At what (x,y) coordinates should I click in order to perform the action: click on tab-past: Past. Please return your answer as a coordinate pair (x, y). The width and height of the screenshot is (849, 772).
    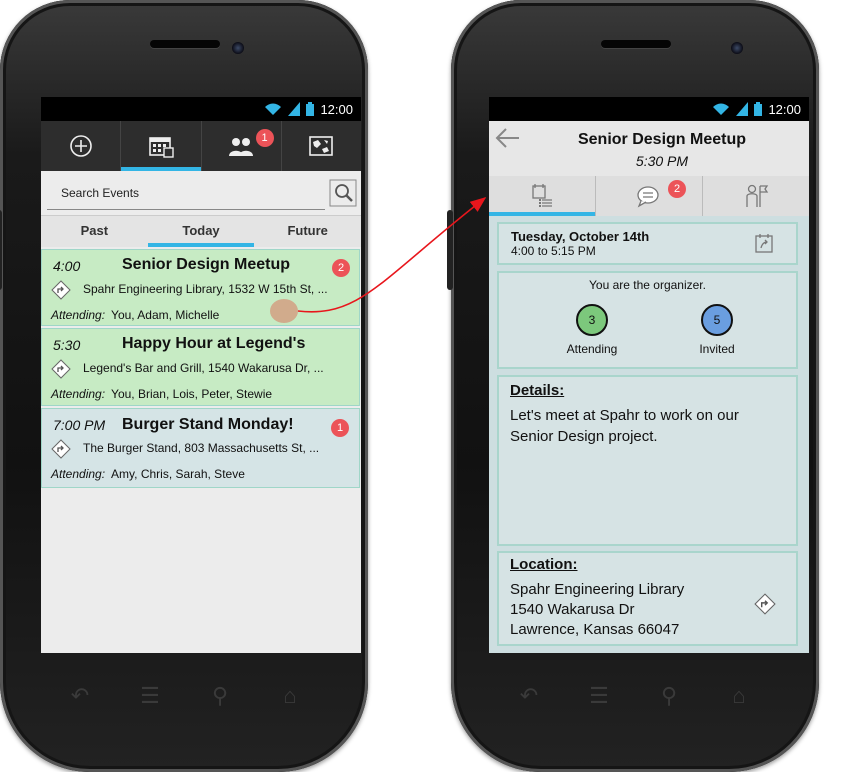
    Looking at the image, I should click on (94, 231).